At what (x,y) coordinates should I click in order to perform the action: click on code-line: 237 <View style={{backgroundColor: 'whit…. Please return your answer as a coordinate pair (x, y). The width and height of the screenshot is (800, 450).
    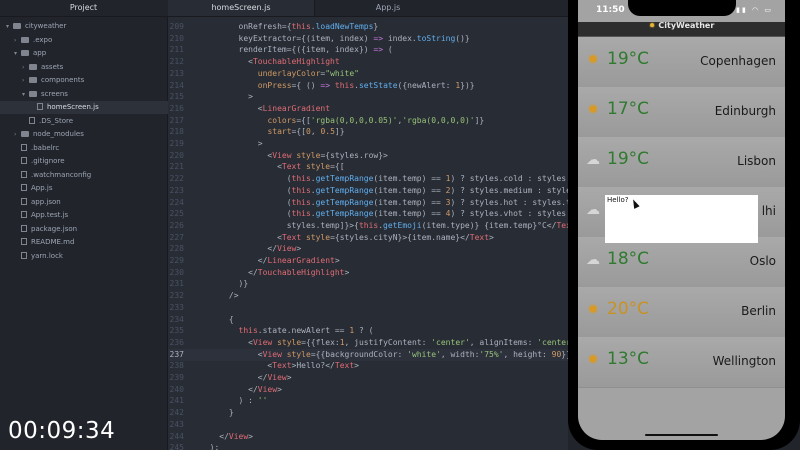
    Looking at the image, I should click on (368, 354).